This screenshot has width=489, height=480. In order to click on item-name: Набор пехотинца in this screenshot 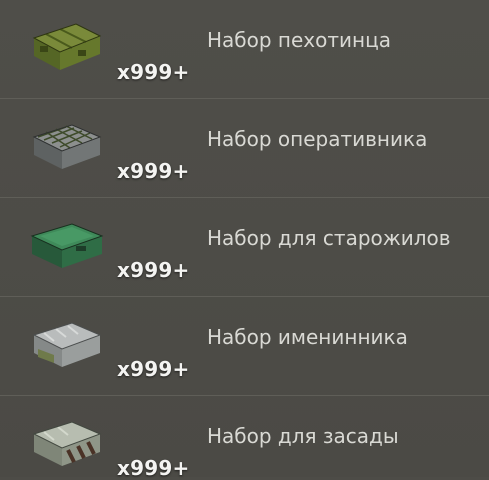, I will do `click(299, 40)`.